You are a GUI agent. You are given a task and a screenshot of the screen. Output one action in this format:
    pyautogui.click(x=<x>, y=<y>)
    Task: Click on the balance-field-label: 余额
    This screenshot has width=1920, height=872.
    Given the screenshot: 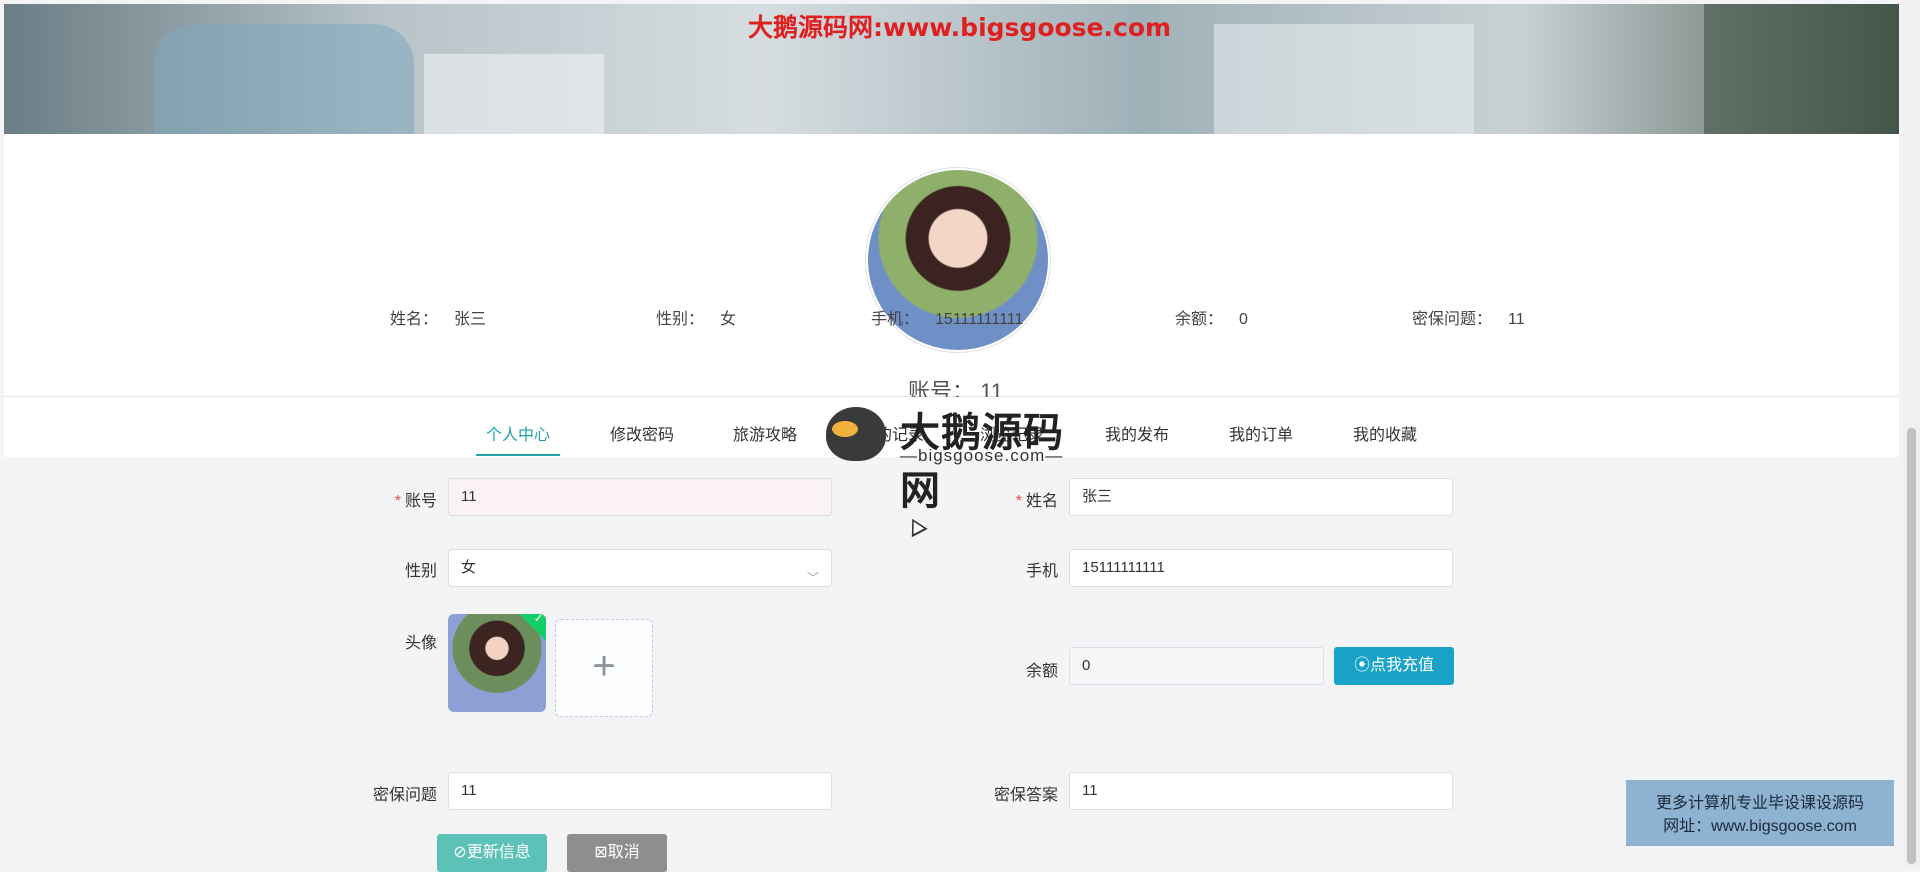 What is the action you would take?
    pyautogui.click(x=1041, y=671)
    